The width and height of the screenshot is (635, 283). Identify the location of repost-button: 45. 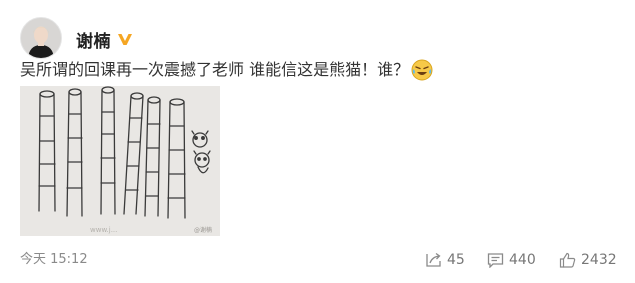
(445, 260).